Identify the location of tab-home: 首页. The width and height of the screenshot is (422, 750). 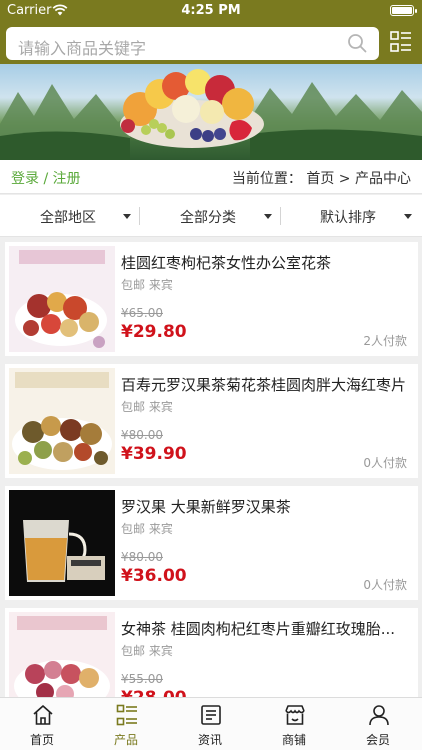
(42, 724).